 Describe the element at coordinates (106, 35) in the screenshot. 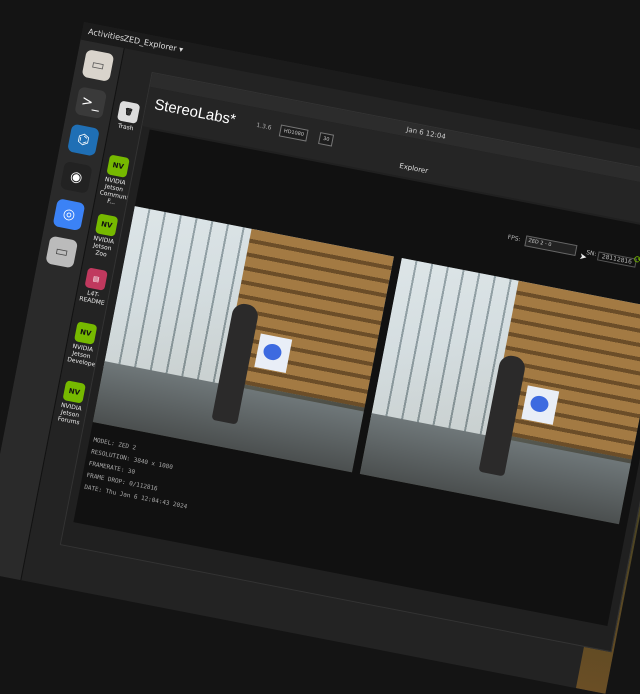

I see `activities-button: Activities` at that location.